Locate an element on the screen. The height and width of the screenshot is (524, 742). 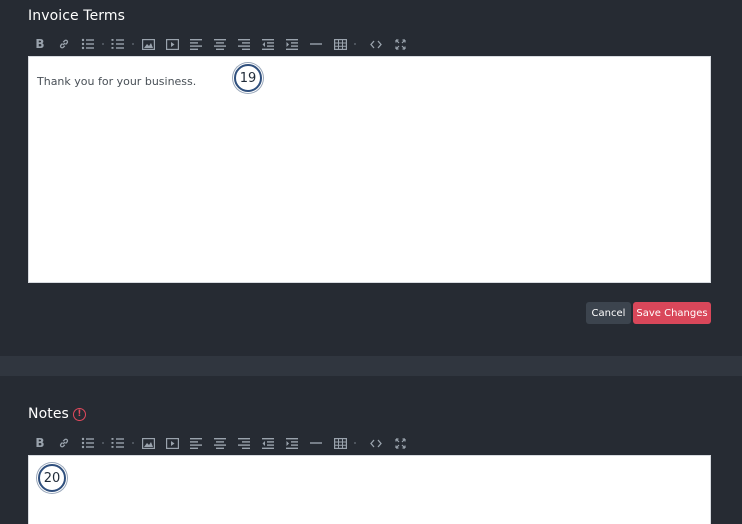
step-badge: 19 is located at coordinates (248, 78).